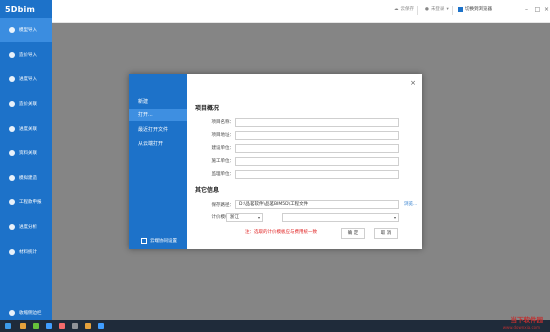 The height and width of the screenshot is (332, 550). What do you see at coordinates (26, 252) in the screenshot?
I see `sidebar-item-material-stats: 材料统计` at bounding box center [26, 252].